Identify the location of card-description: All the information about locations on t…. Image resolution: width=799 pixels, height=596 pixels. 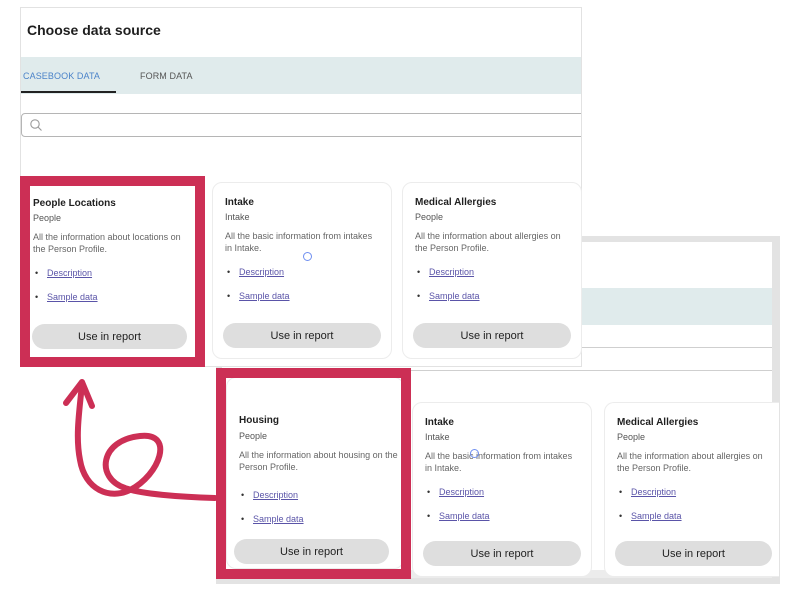
(107, 243).